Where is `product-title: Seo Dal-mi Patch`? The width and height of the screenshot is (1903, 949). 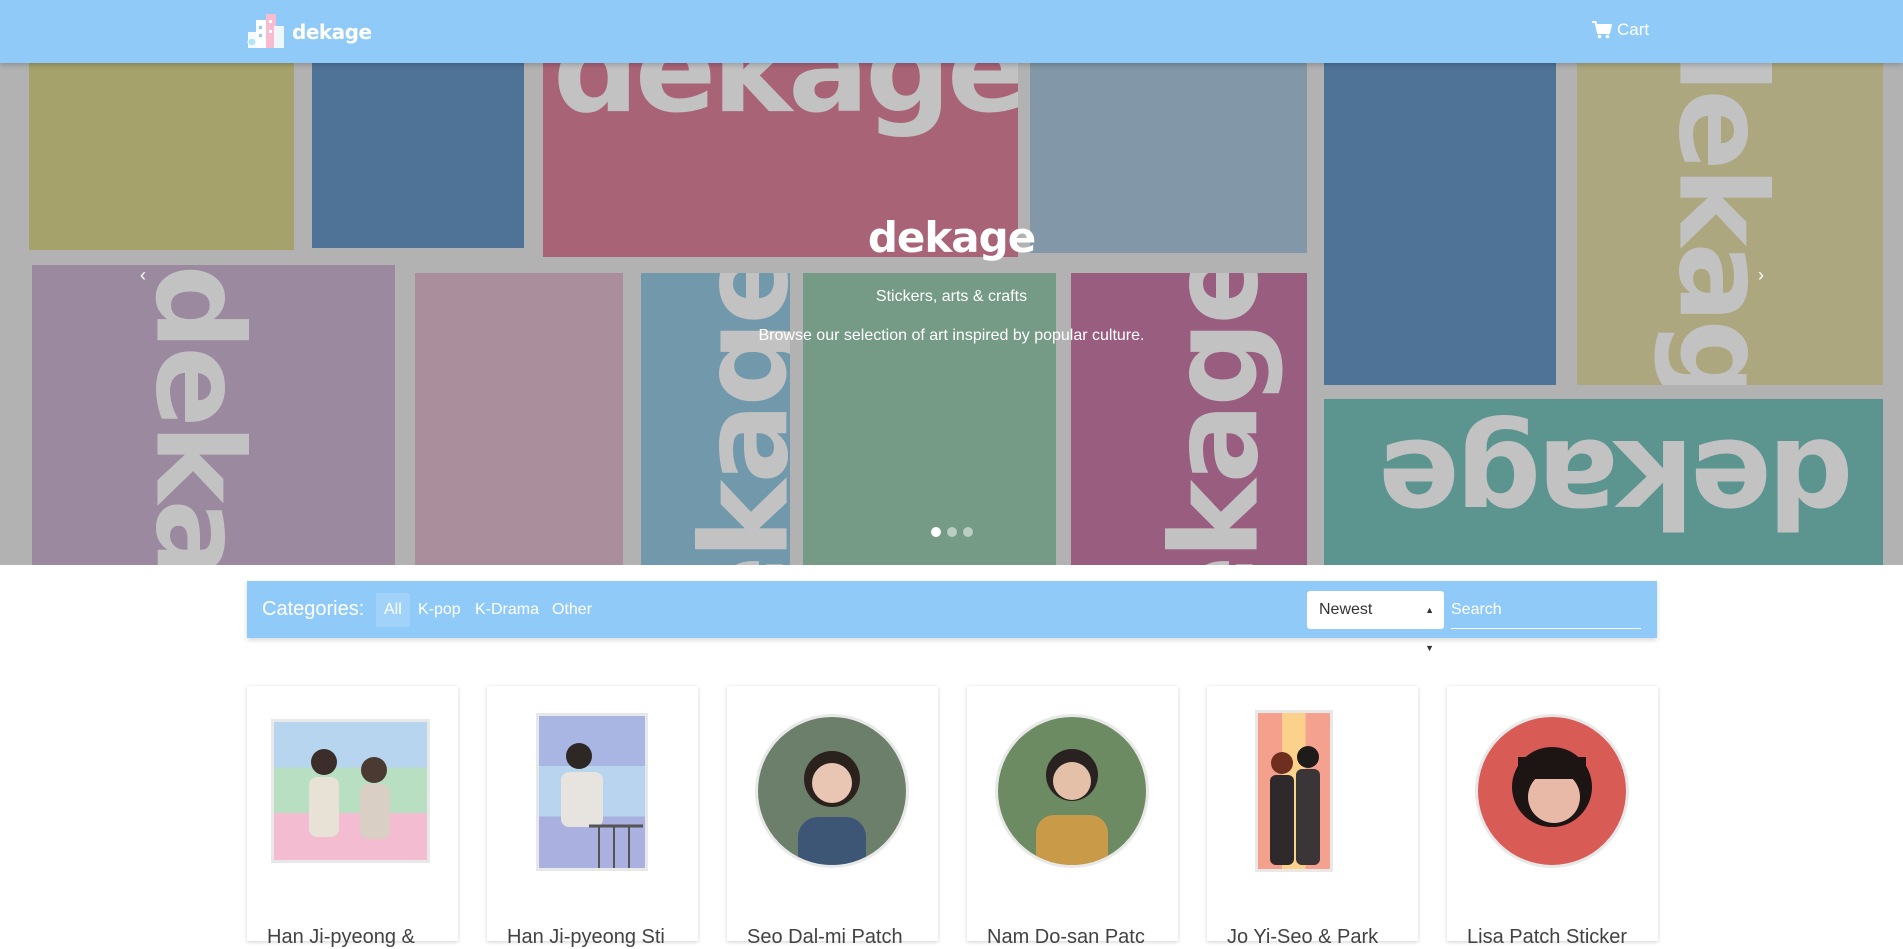
product-title: Seo Dal-mi Patch is located at coordinates (825, 937).